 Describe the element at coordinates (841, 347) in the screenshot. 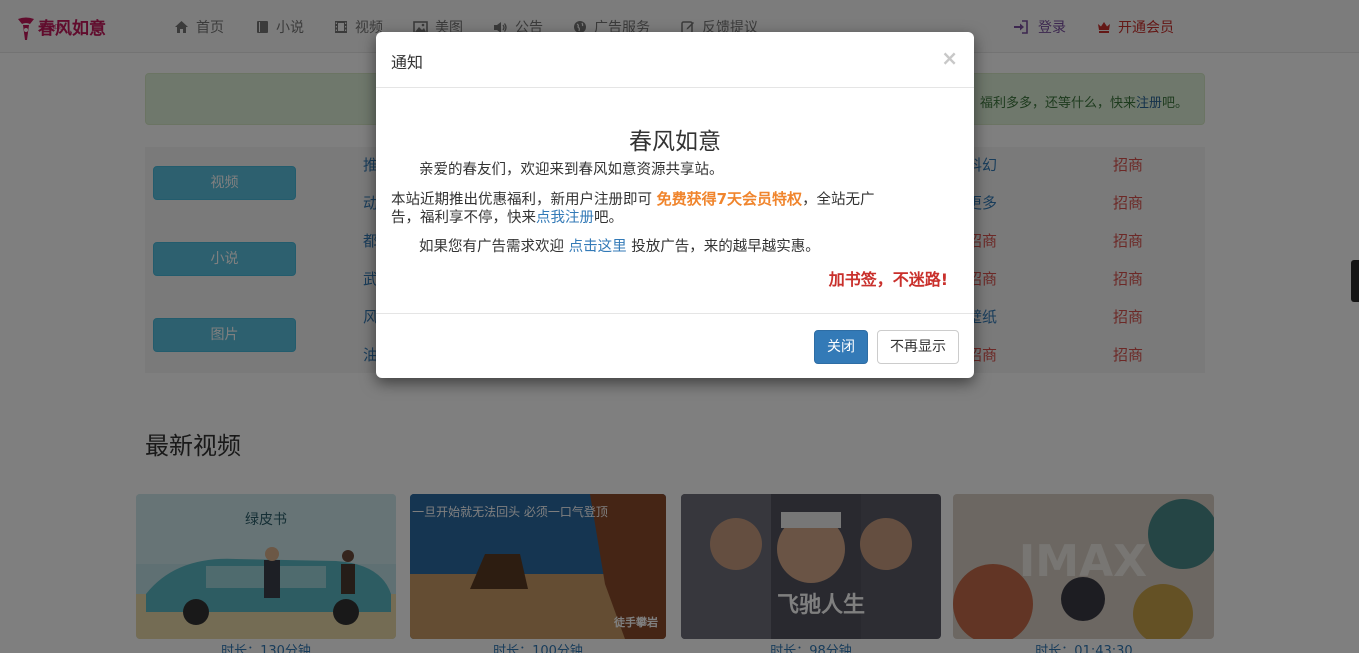

I see `close-button: 关闭` at that location.